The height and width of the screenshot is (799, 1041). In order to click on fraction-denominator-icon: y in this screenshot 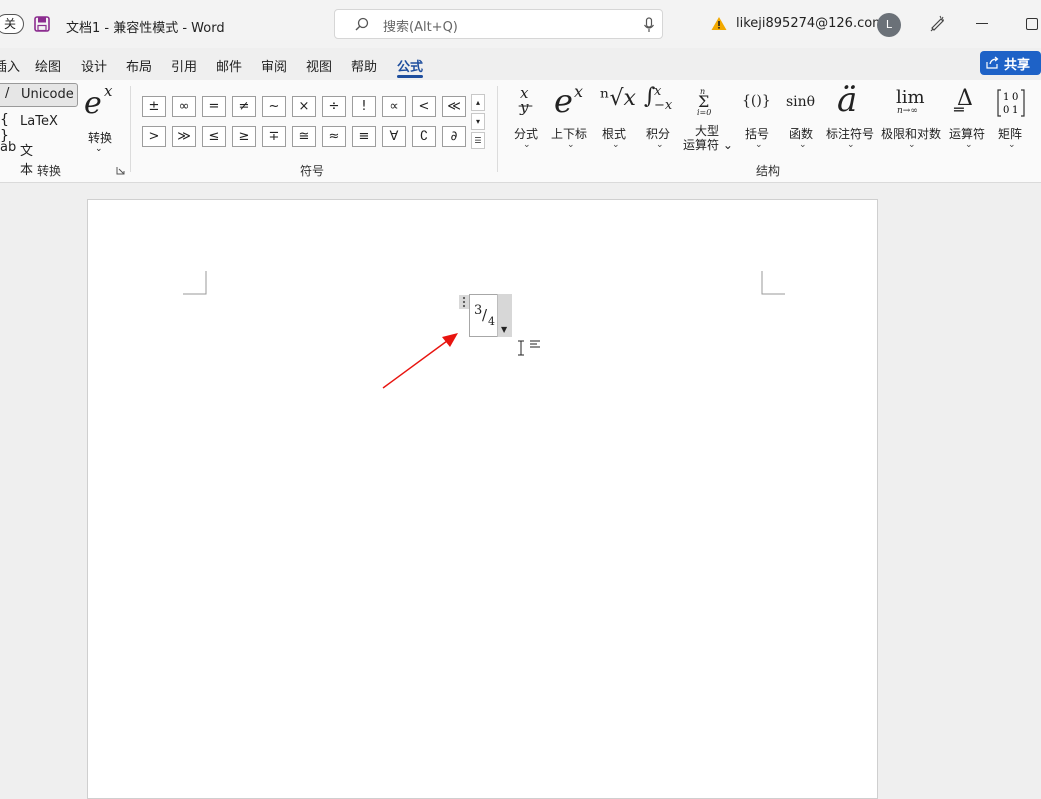, I will do `click(524, 107)`.